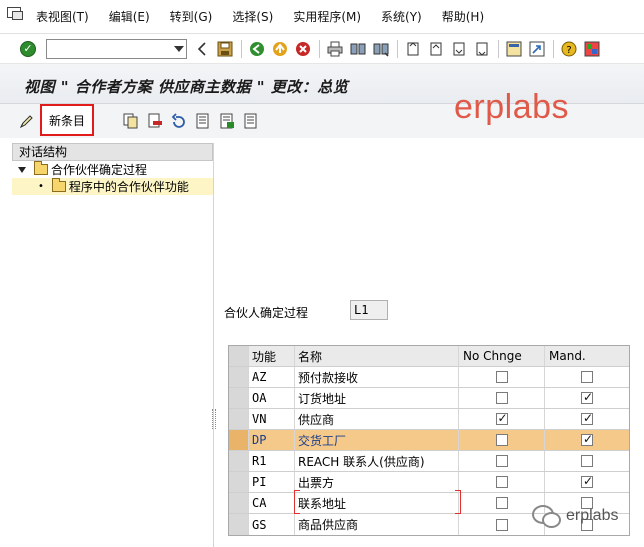  I want to click on menu-edit: 编辑(E), so click(129, 16).